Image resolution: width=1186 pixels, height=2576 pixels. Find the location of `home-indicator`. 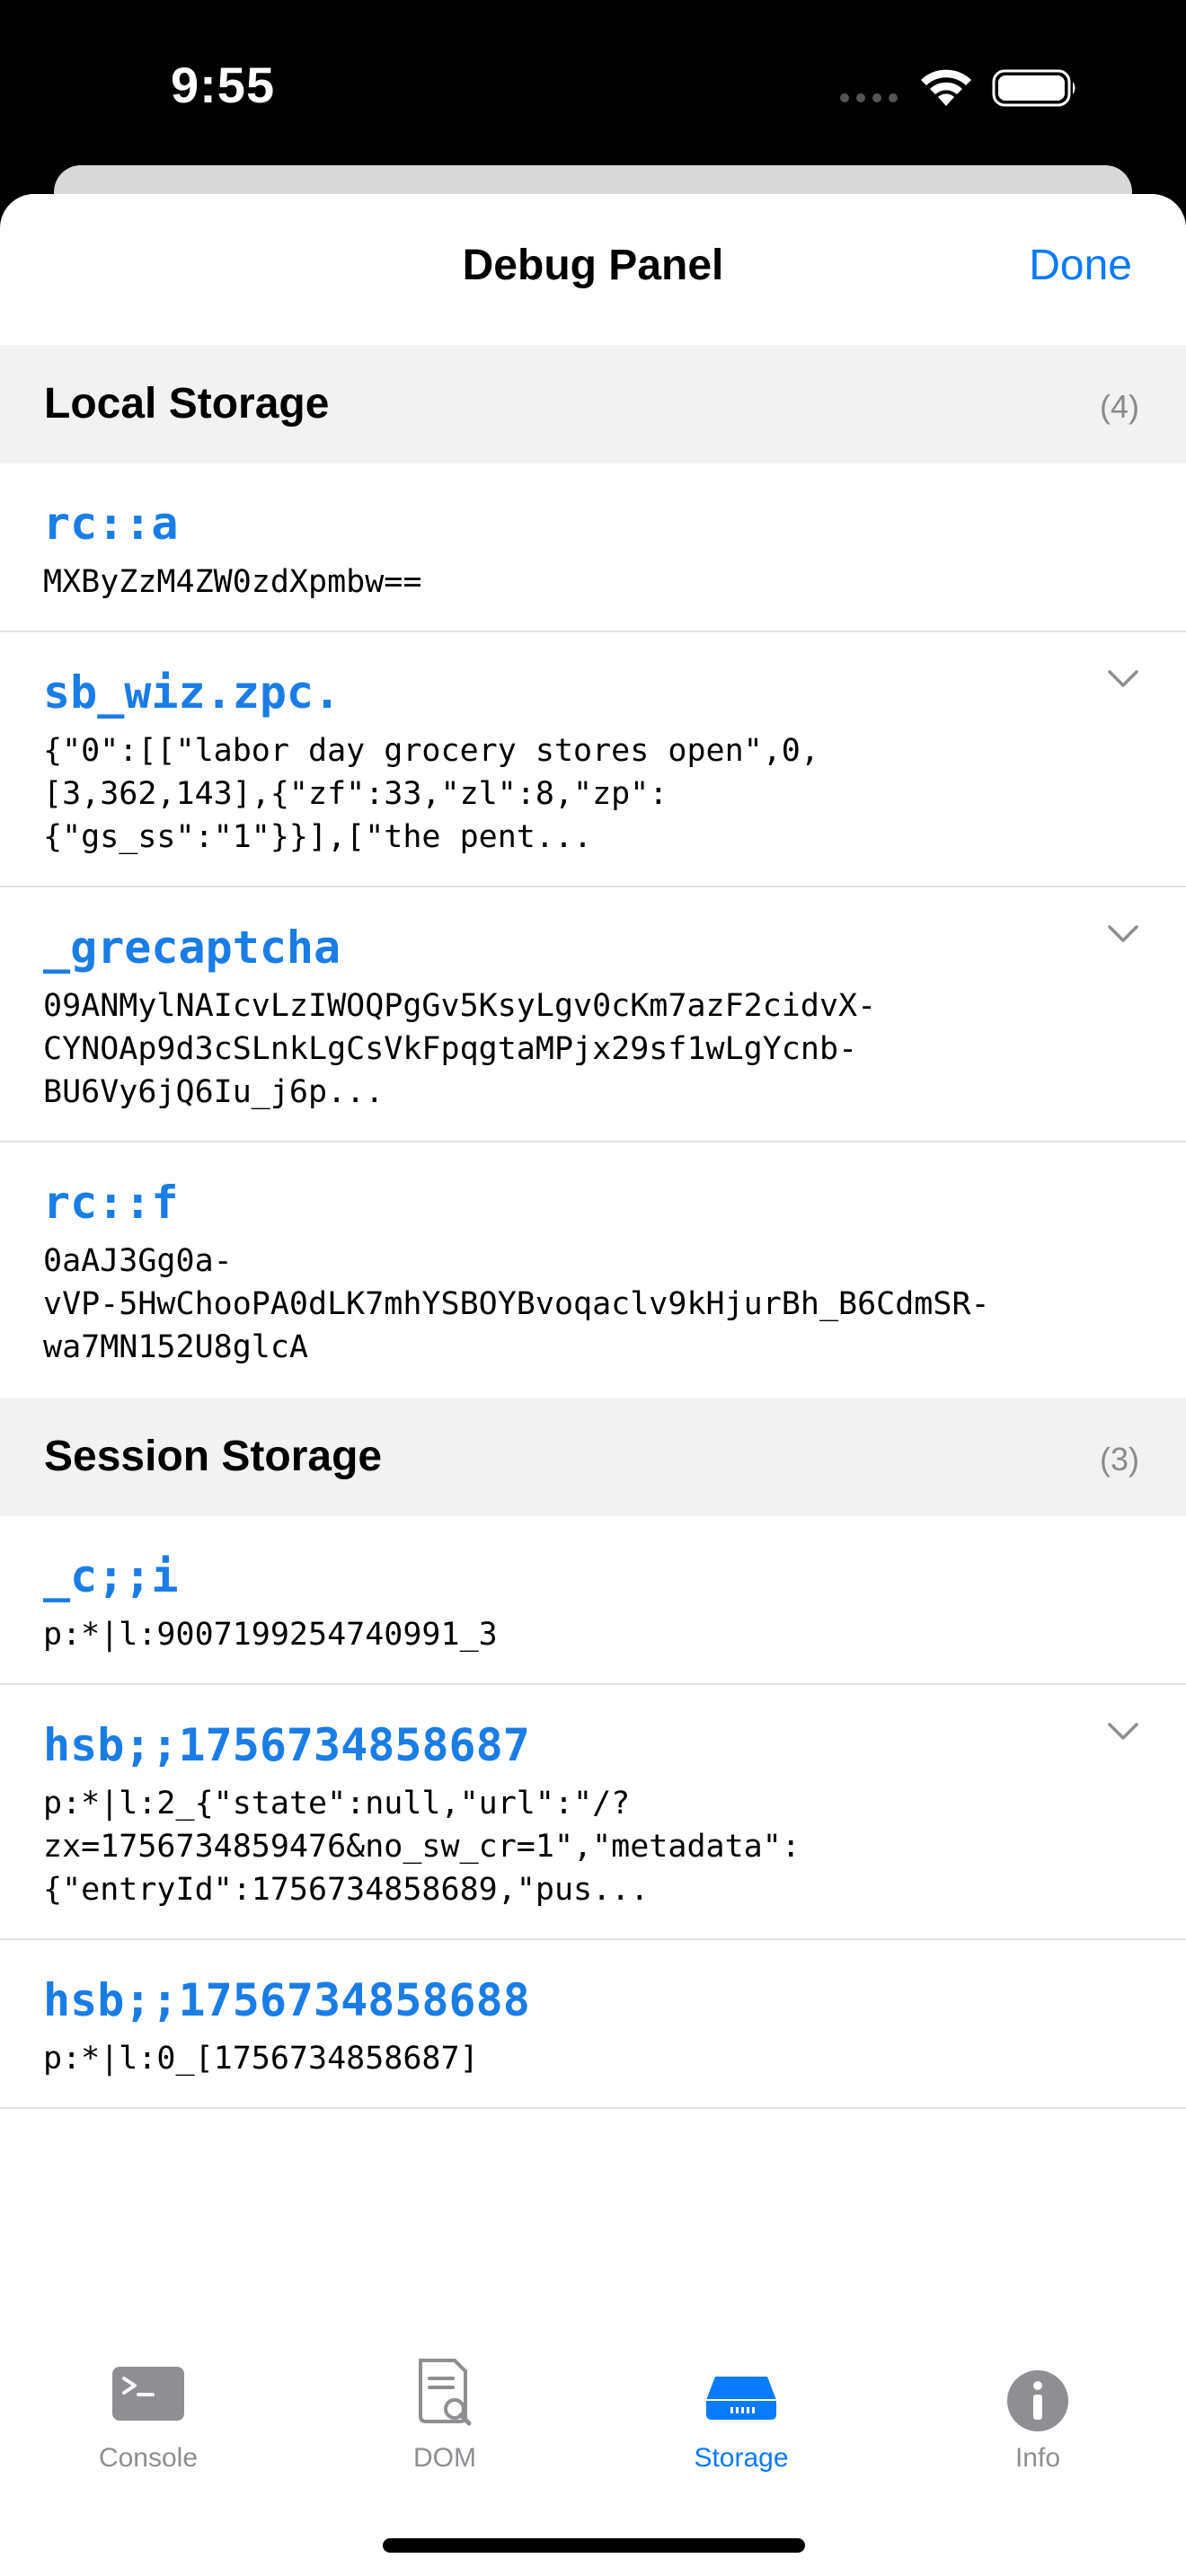

home-indicator is located at coordinates (594, 2545).